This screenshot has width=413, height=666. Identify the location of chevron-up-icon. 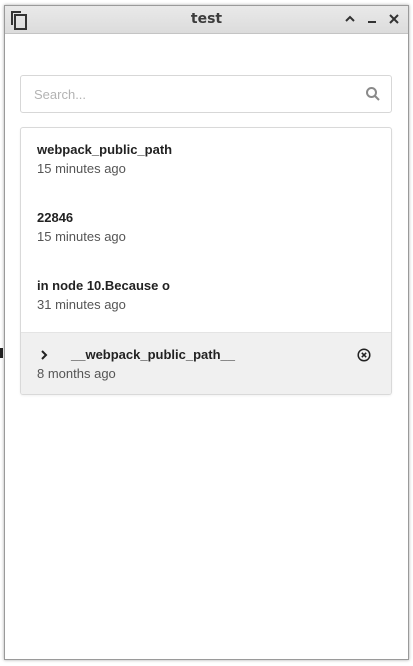
(350, 19).